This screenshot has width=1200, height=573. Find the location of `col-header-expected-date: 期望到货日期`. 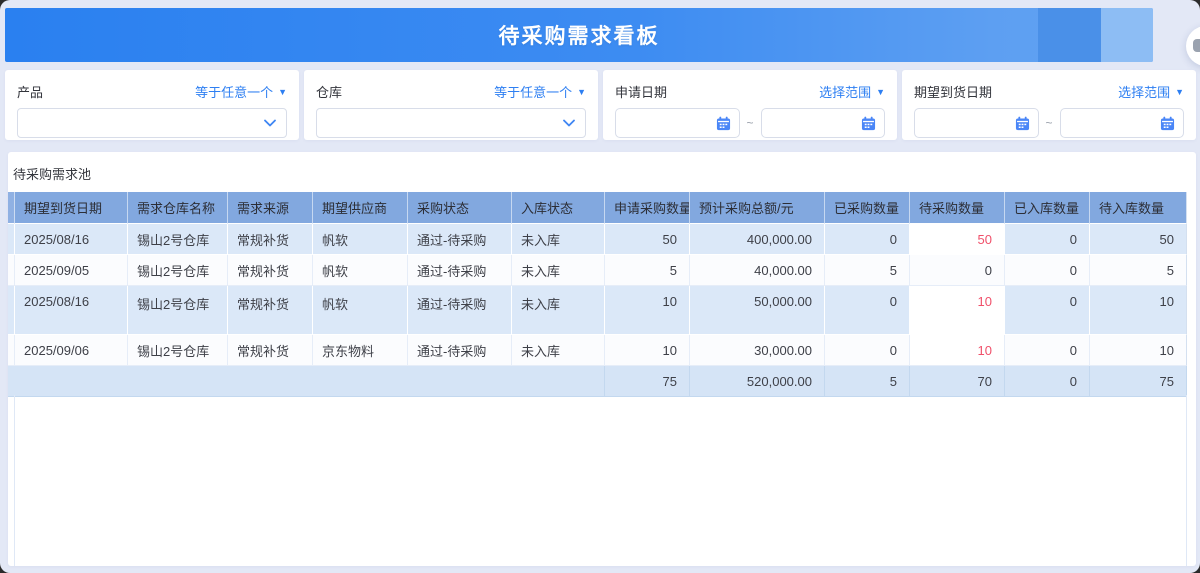

col-header-expected-date: 期望到货日期 is located at coordinates (71, 208).